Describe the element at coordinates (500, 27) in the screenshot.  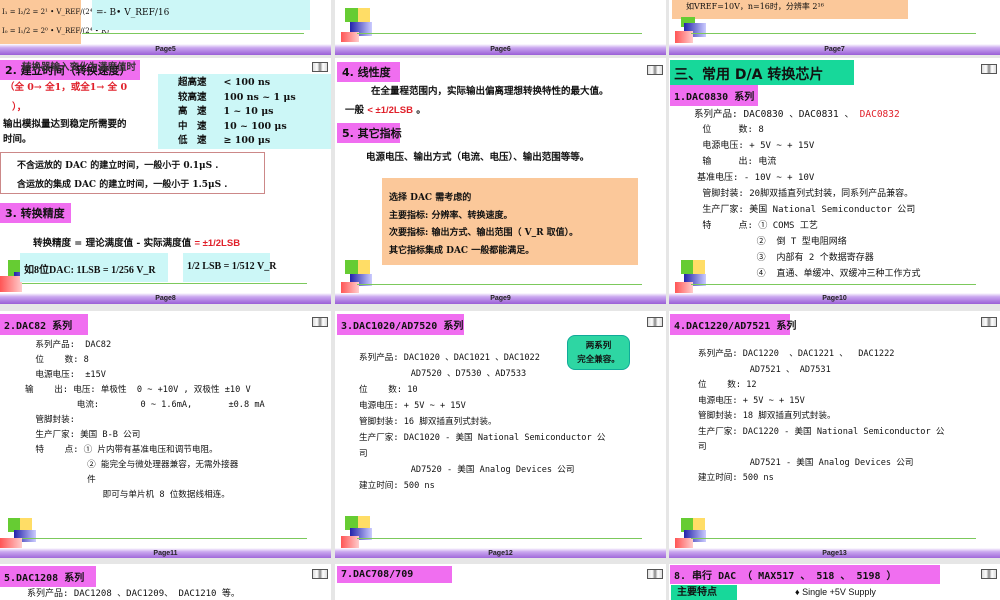
I see `slide-page6: Page6` at that location.